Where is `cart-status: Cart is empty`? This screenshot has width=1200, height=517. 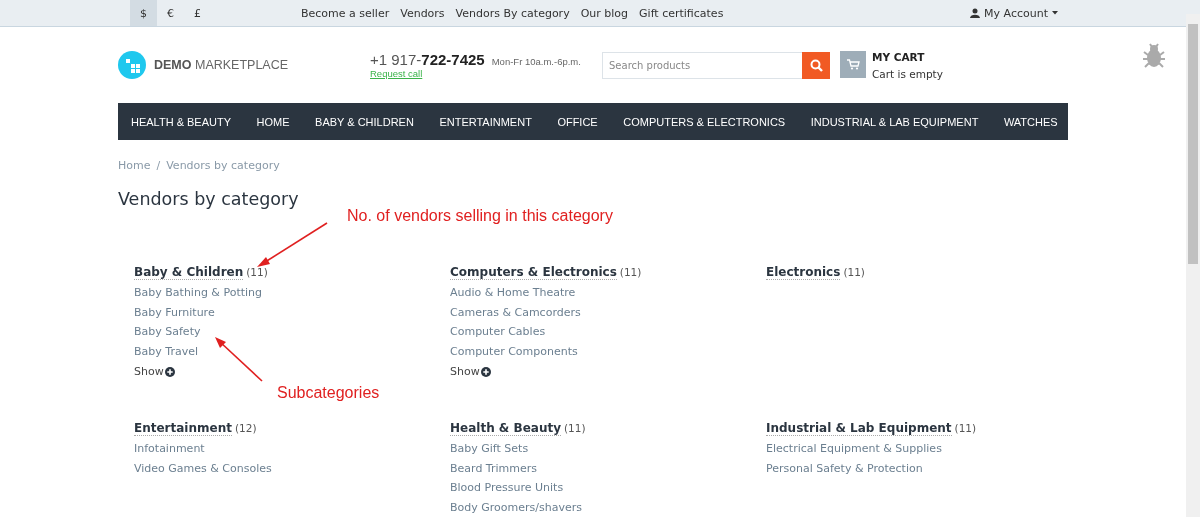
cart-status: Cart is empty is located at coordinates (907, 73).